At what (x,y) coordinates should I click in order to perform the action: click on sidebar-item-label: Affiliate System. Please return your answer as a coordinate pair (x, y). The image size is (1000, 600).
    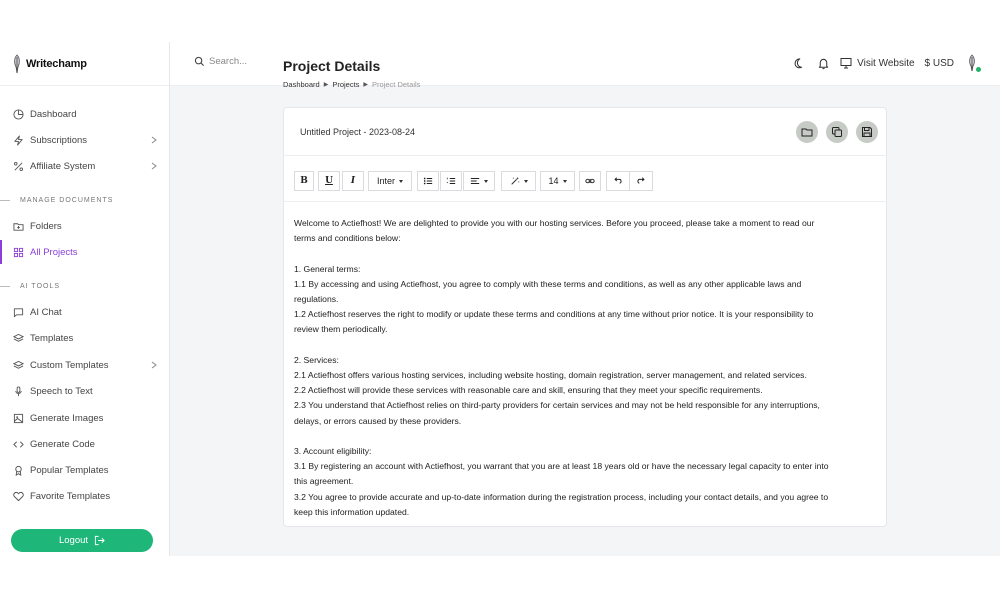
    Looking at the image, I should click on (63, 166).